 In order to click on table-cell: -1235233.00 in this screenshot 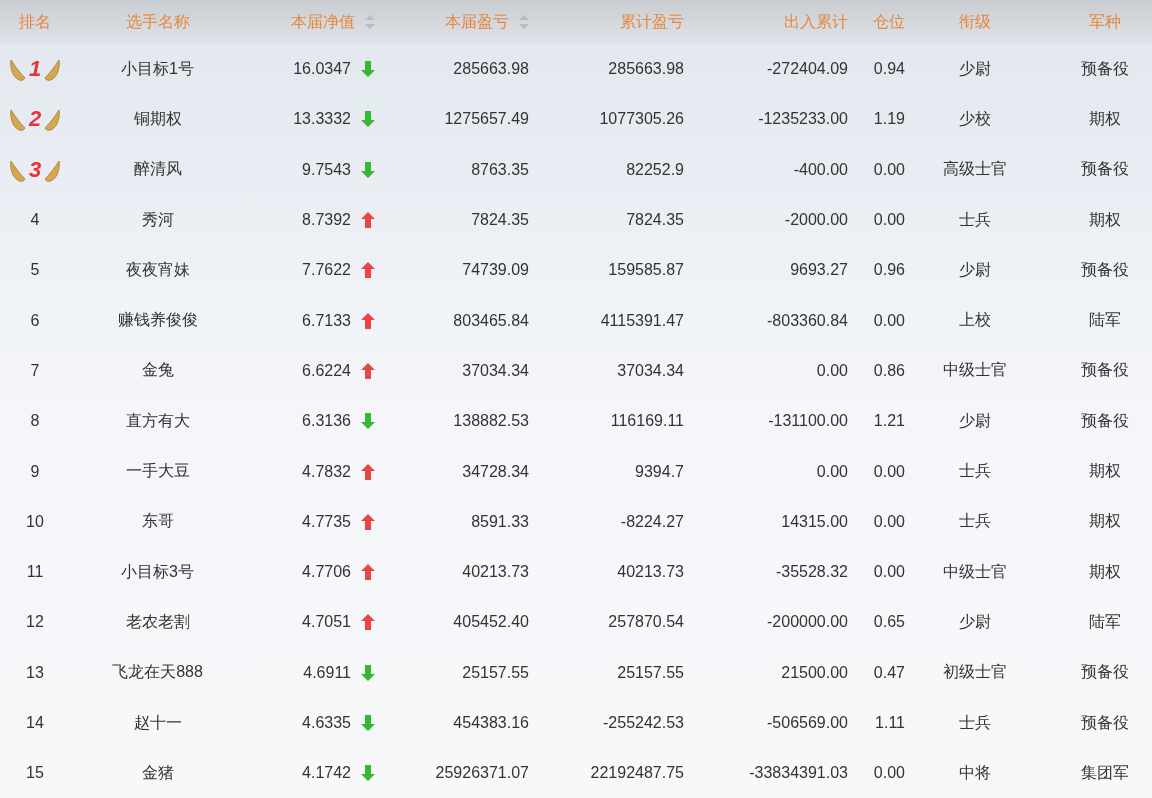, I will do `click(803, 119)`.